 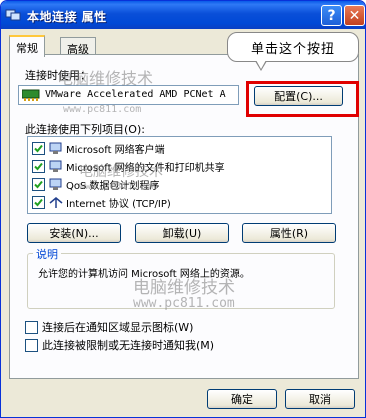 What do you see at coordinates (183, 15) in the screenshot?
I see `title-bar: 本地连接 属性 ? ✕` at bounding box center [183, 15].